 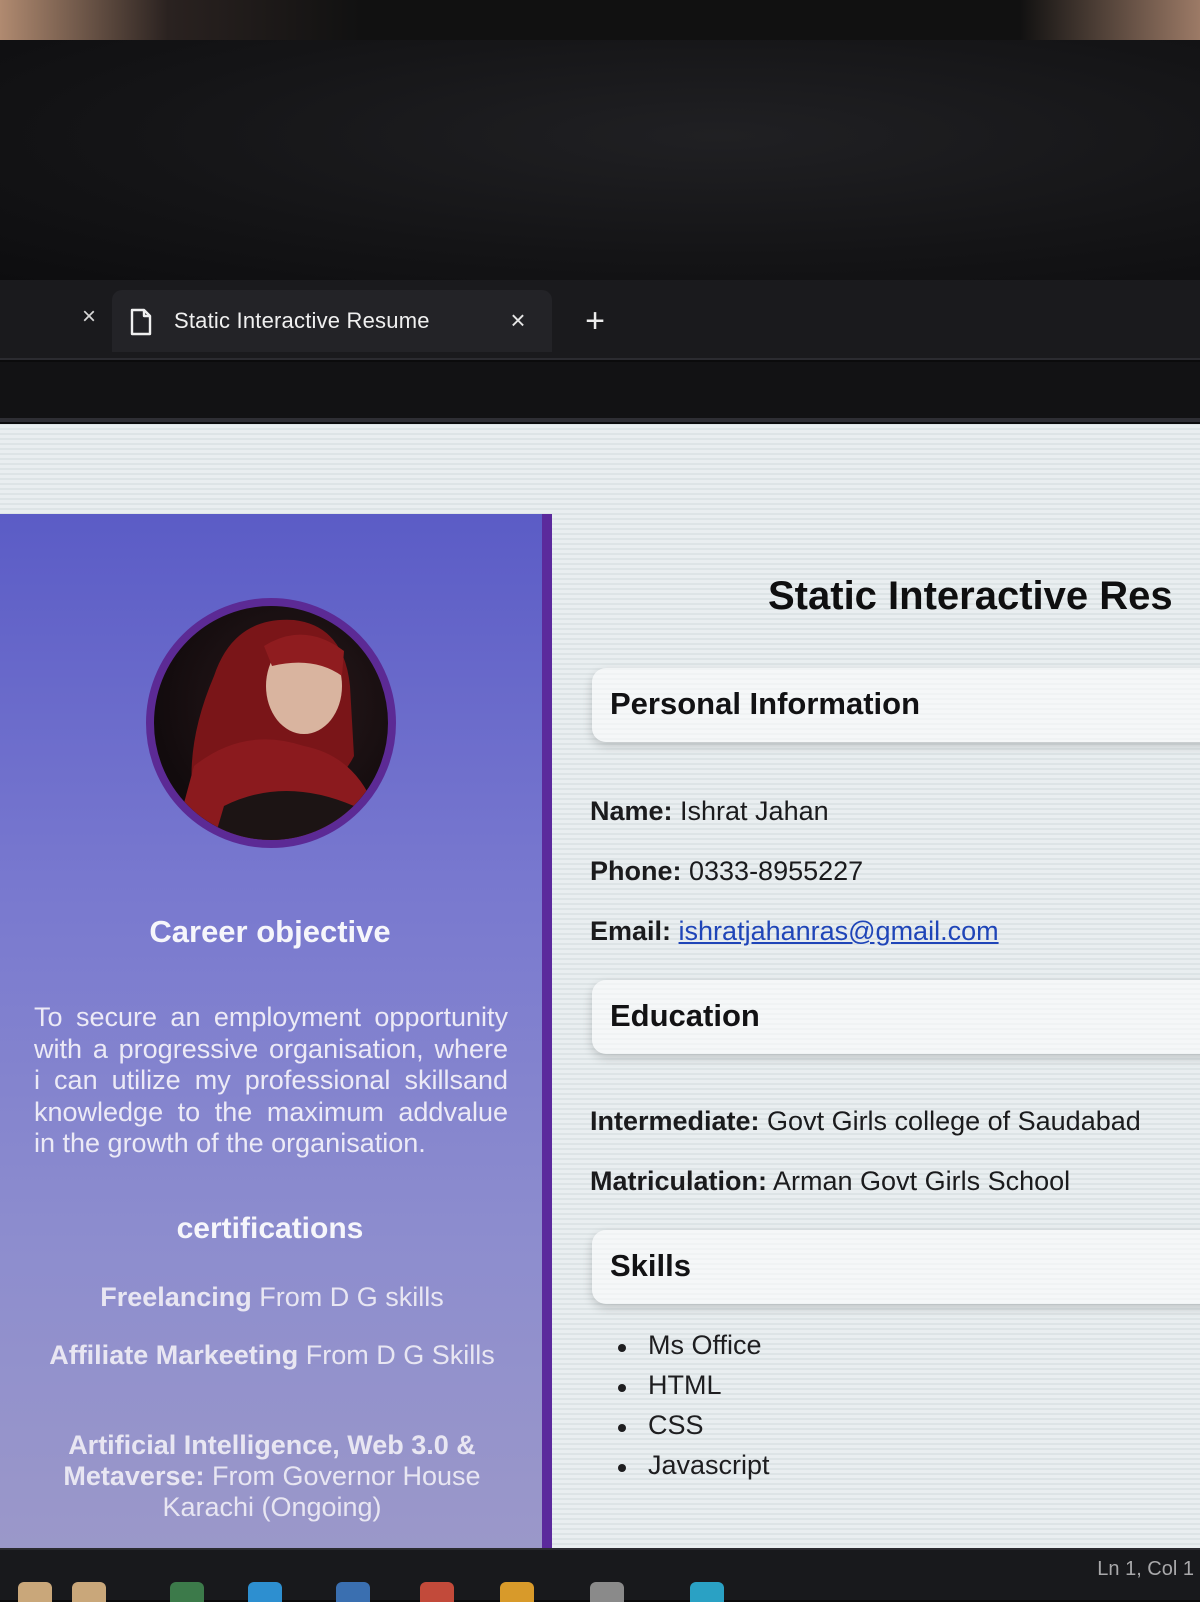 I want to click on certification-item: Affiliate Markeeting From D G Skills, so click(x=272, y=1355).